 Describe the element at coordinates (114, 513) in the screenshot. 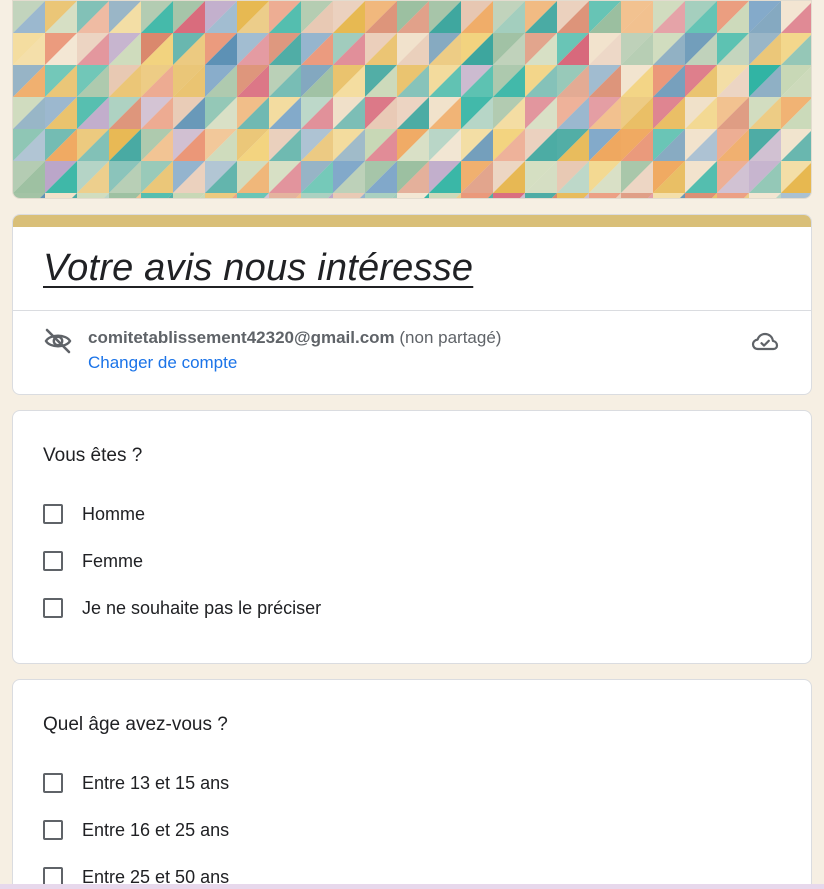

I see `option-label: Homme` at that location.